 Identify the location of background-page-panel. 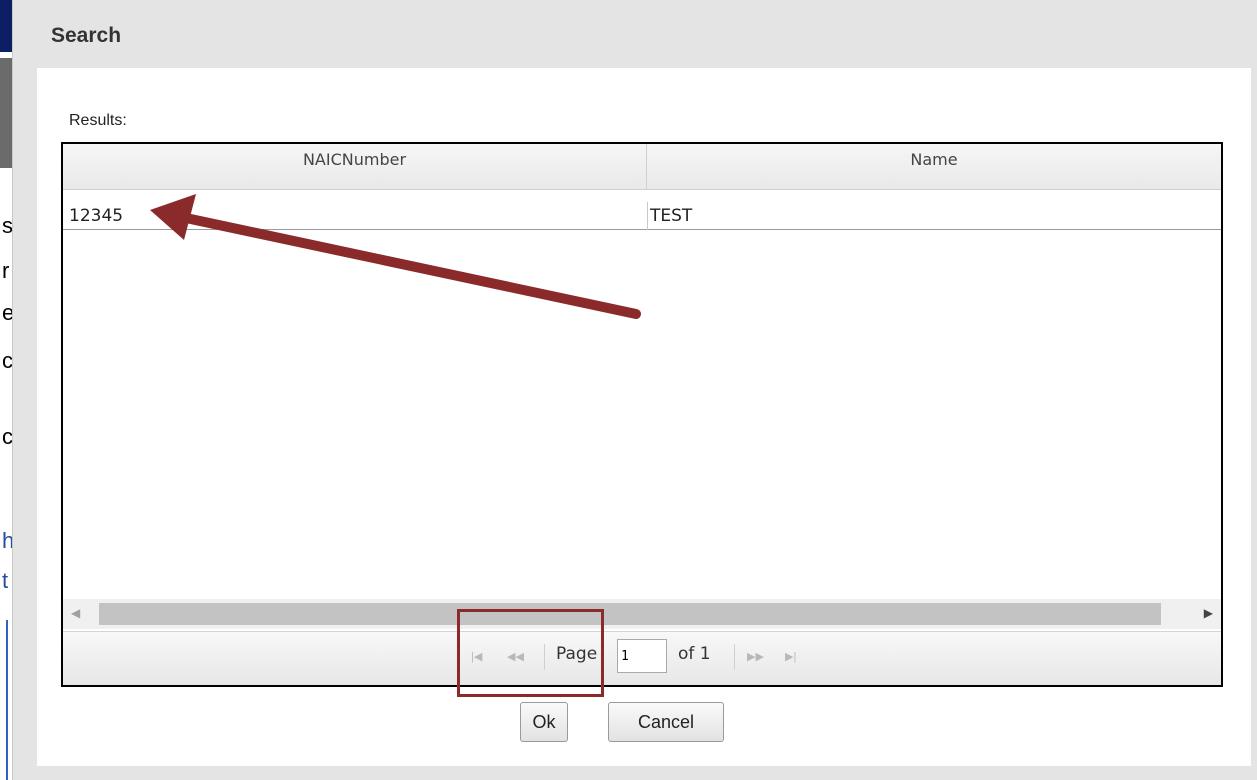
(6, 113).